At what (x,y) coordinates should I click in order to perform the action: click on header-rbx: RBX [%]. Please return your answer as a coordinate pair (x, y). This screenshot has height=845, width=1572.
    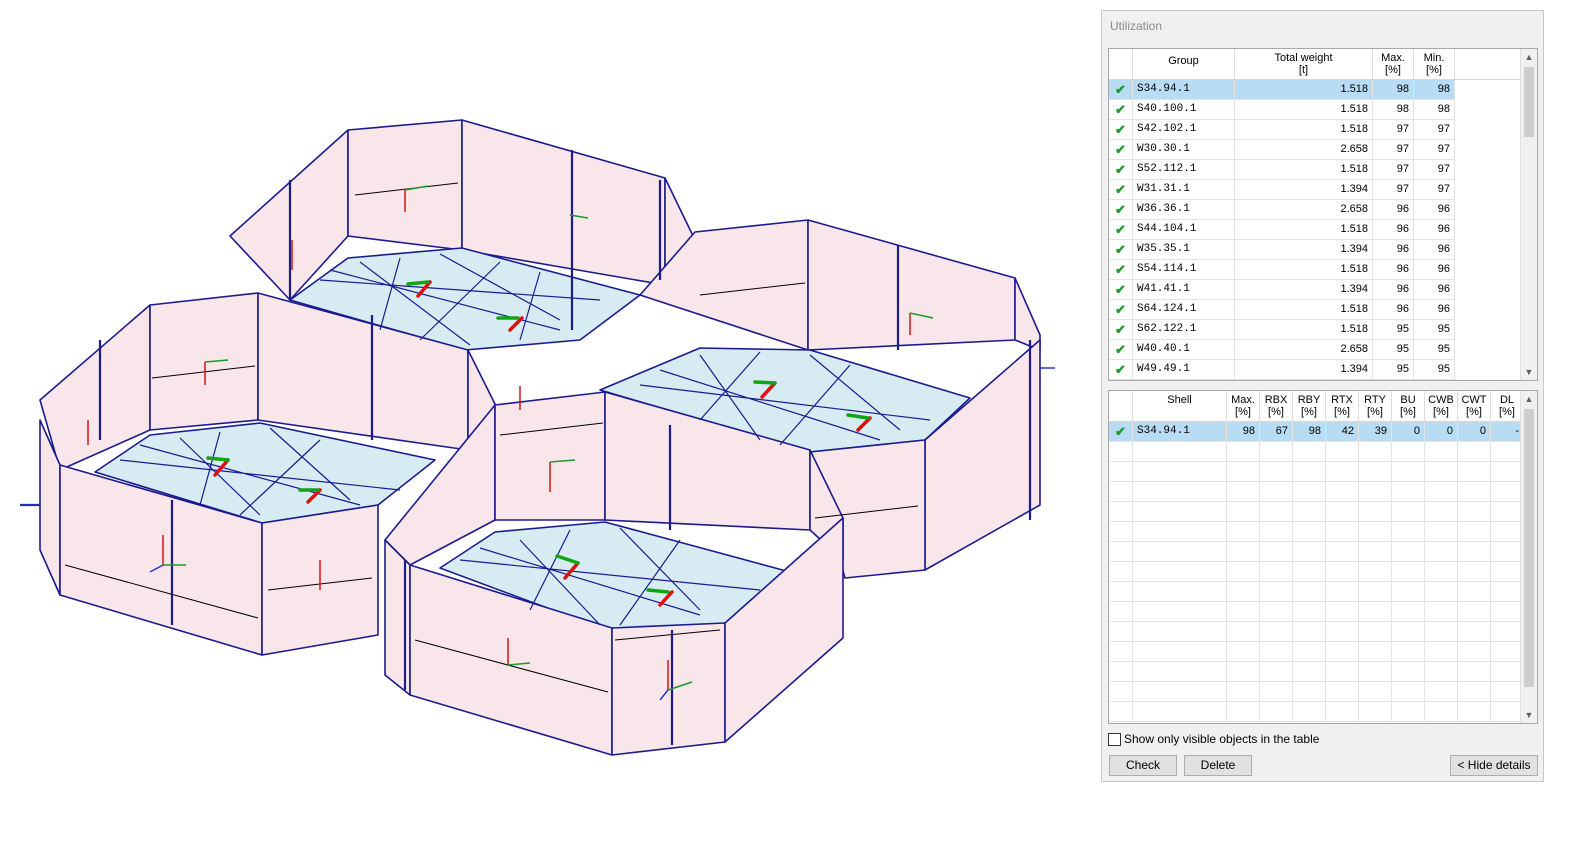
    Looking at the image, I should click on (1276, 406).